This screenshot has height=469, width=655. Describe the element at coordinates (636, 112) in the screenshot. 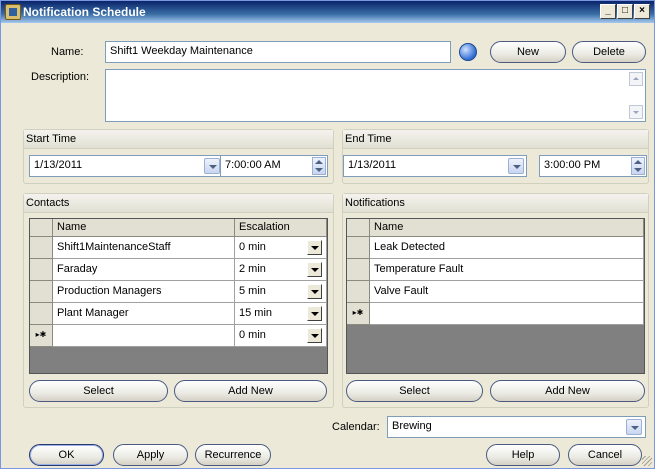

I see `description-scroll-down-icon` at that location.